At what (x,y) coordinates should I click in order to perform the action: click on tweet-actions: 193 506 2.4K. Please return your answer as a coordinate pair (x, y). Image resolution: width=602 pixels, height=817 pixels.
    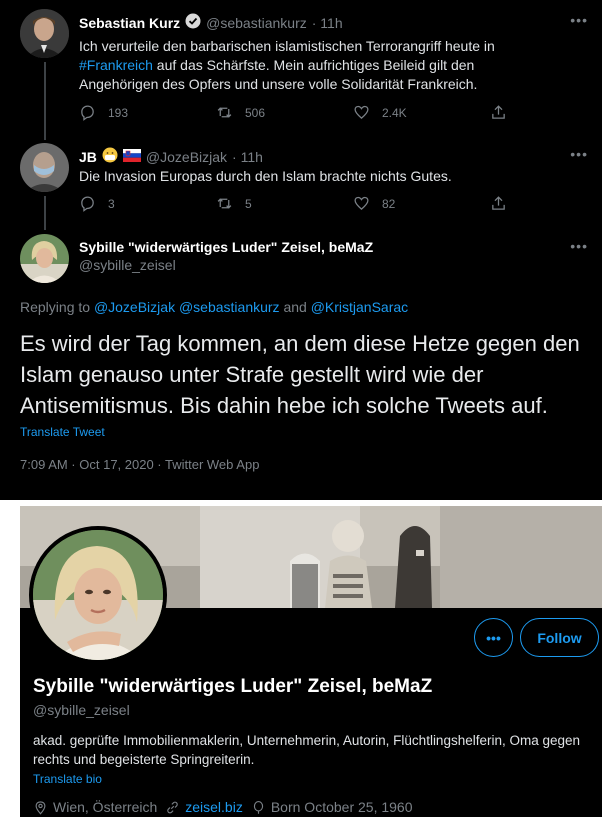
    Looking at the image, I should click on (304, 112).